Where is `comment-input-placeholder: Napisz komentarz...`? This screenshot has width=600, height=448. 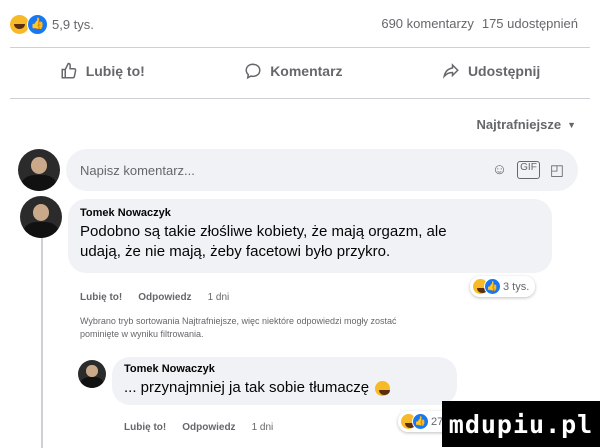 comment-input-placeholder: Napisz komentarz... is located at coordinates (137, 170).